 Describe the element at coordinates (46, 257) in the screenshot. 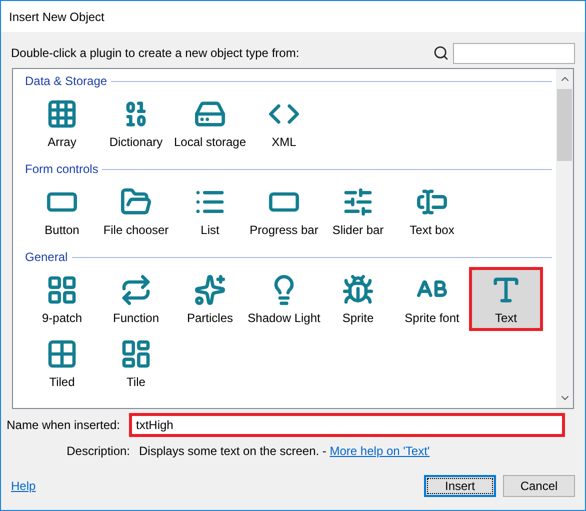

I see `group-heading: General` at that location.